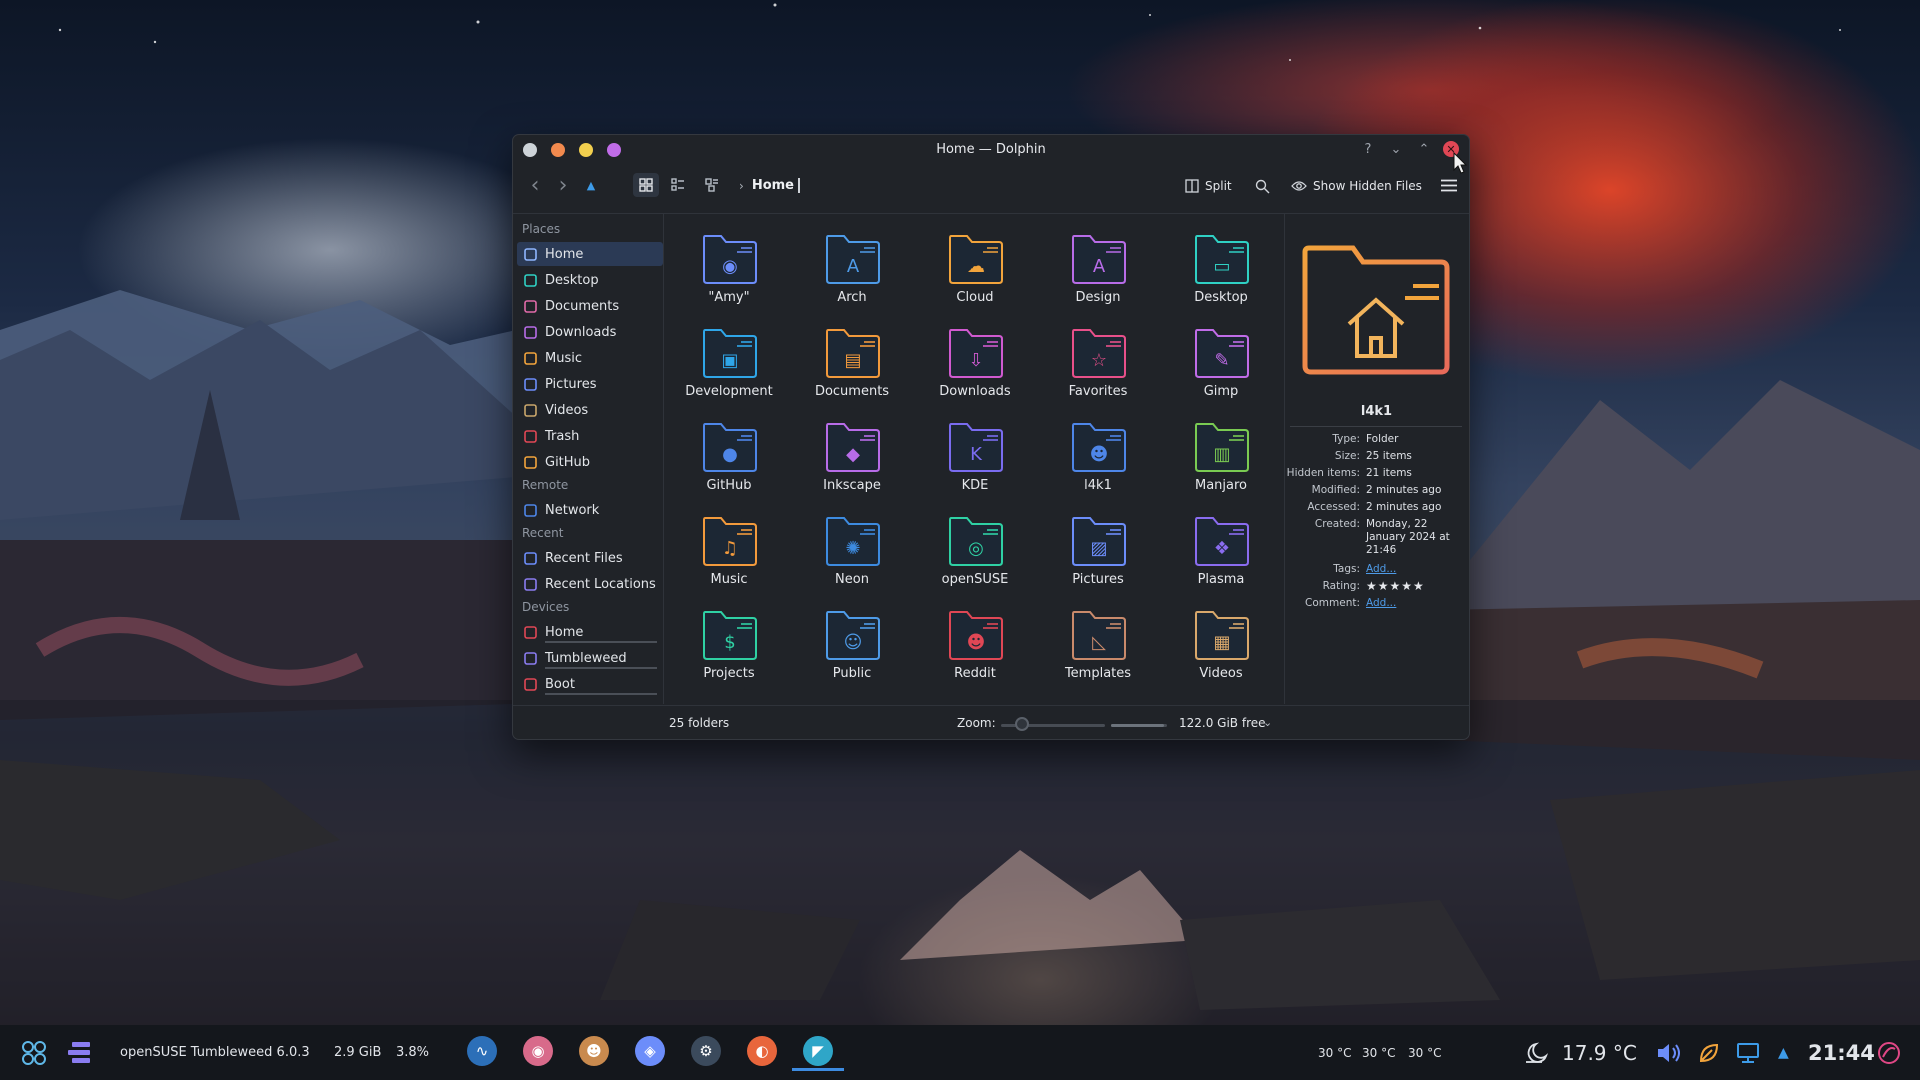  I want to click on sidebar-item-documents: Documents, so click(590, 306).